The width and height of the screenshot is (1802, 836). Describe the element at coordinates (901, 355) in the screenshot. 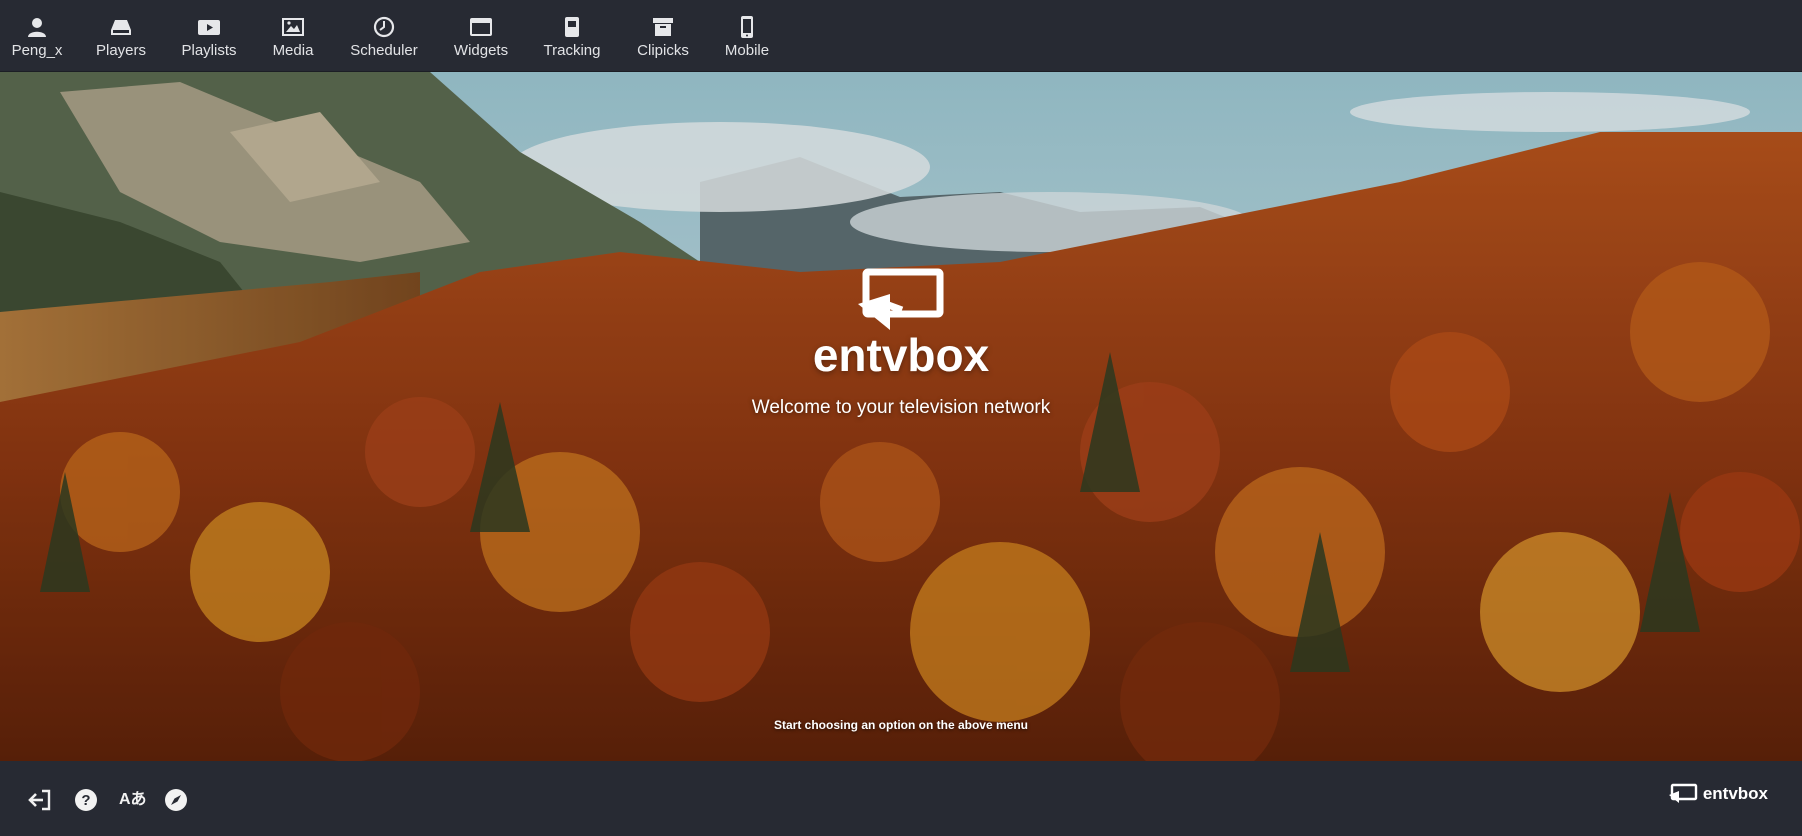

I see `brand-name: entvbox` at that location.